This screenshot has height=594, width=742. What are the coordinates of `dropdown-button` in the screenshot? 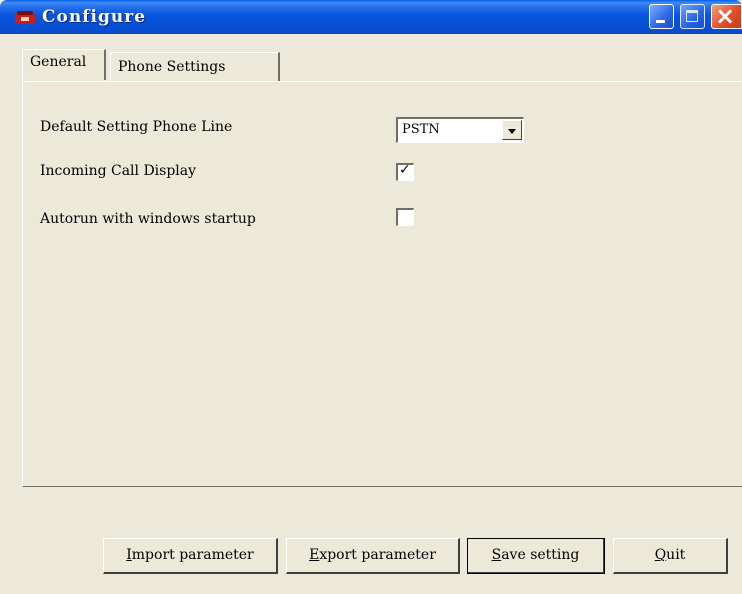 It's located at (512, 130).